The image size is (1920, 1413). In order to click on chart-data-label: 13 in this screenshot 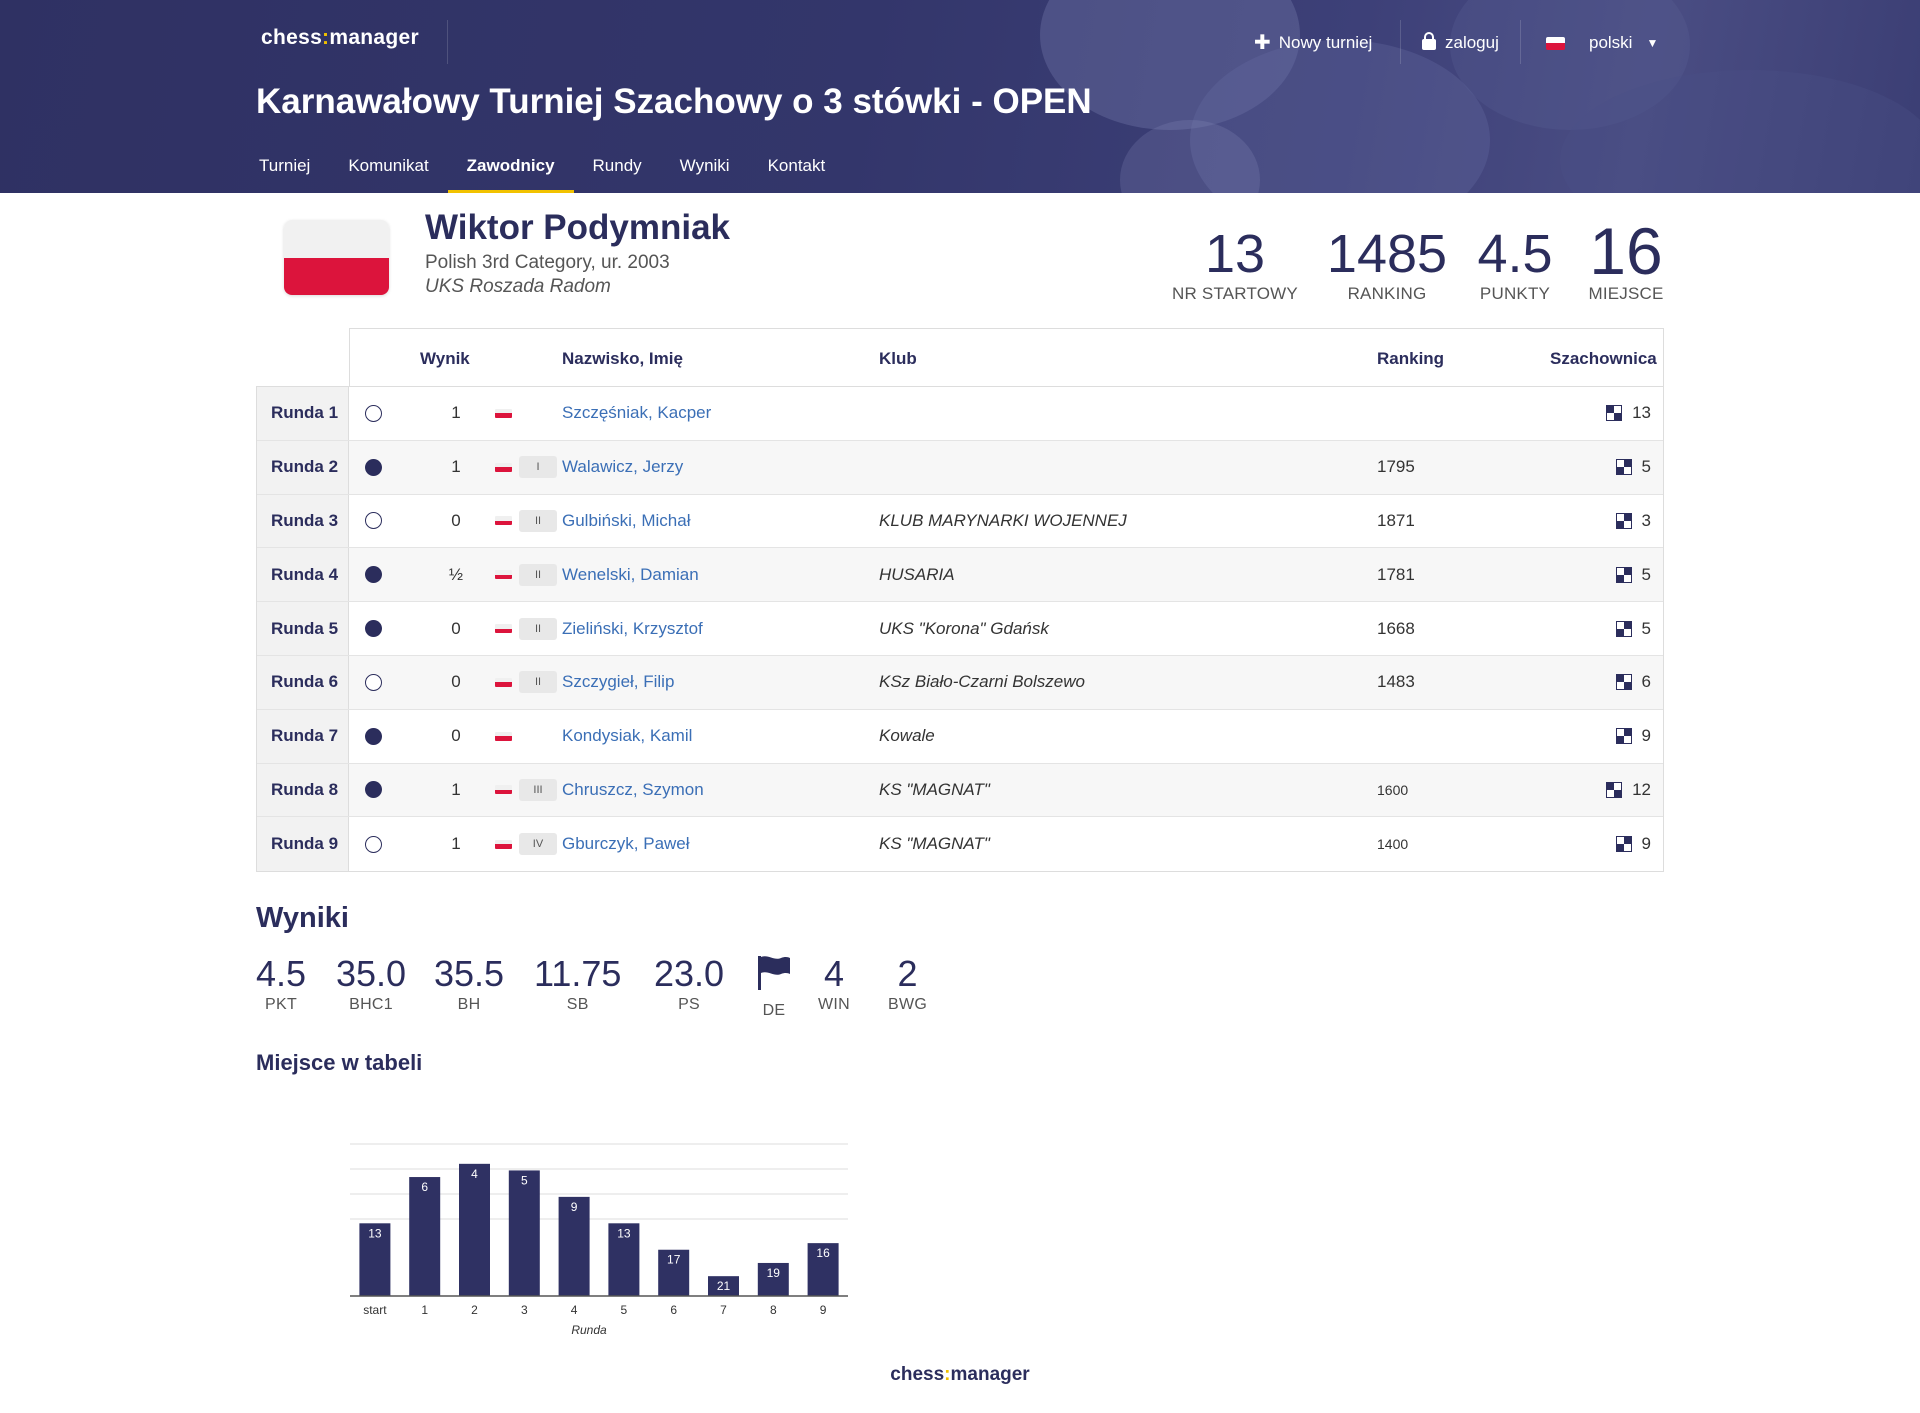, I will do `click(624, 1233)`.